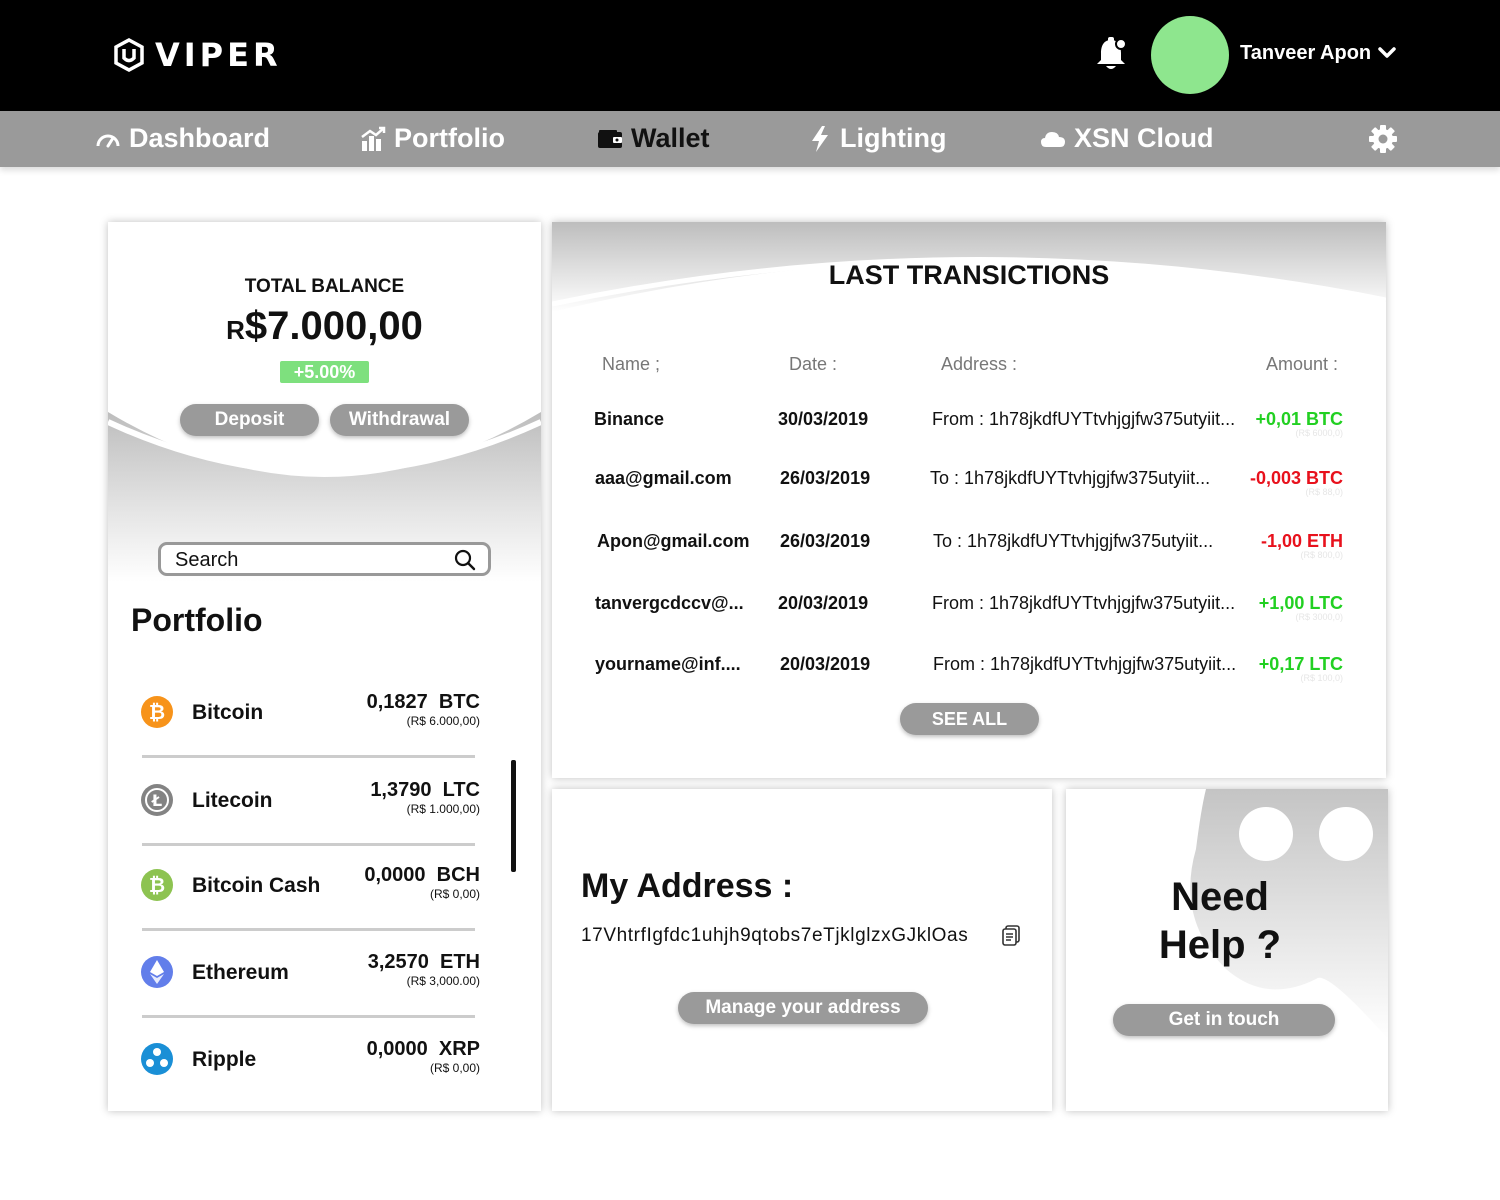 The image size is (1500, 1200). What do you see at coordinates (1302, 364) in the screenshot?
I see `column-header-amount: Amount :` at bounding box center [1302, 364].